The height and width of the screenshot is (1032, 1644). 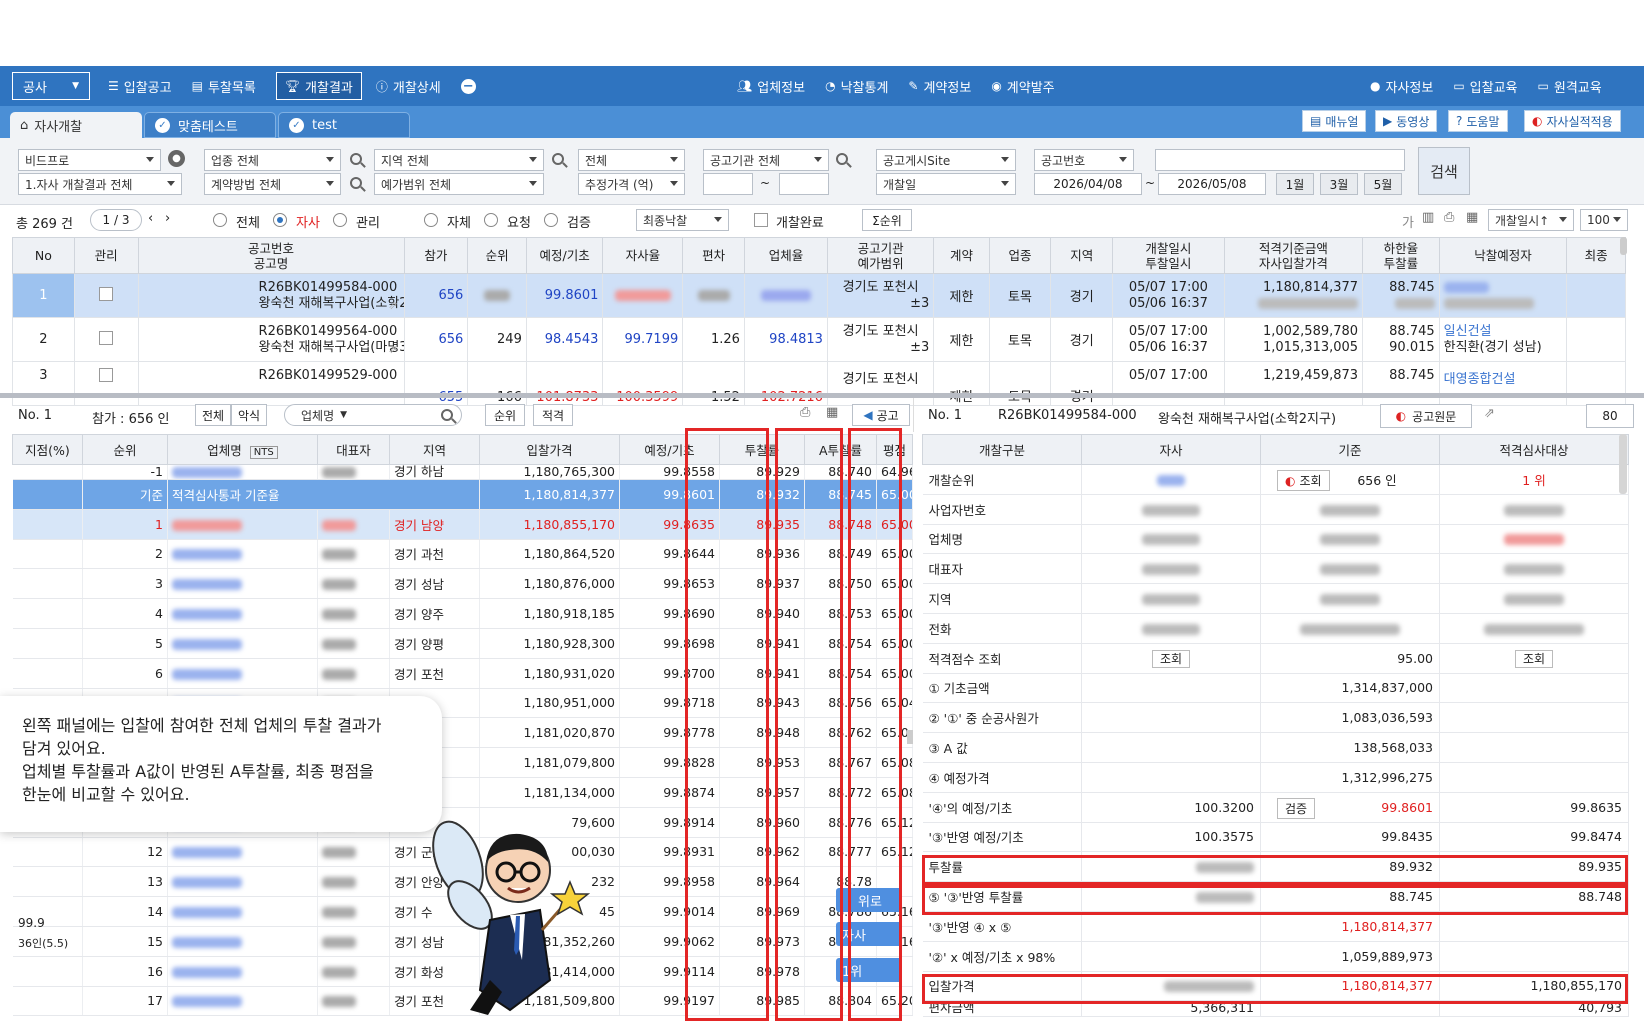 I want to click on price-range-select: 예가범위 전체, so click(x=459, y=184).